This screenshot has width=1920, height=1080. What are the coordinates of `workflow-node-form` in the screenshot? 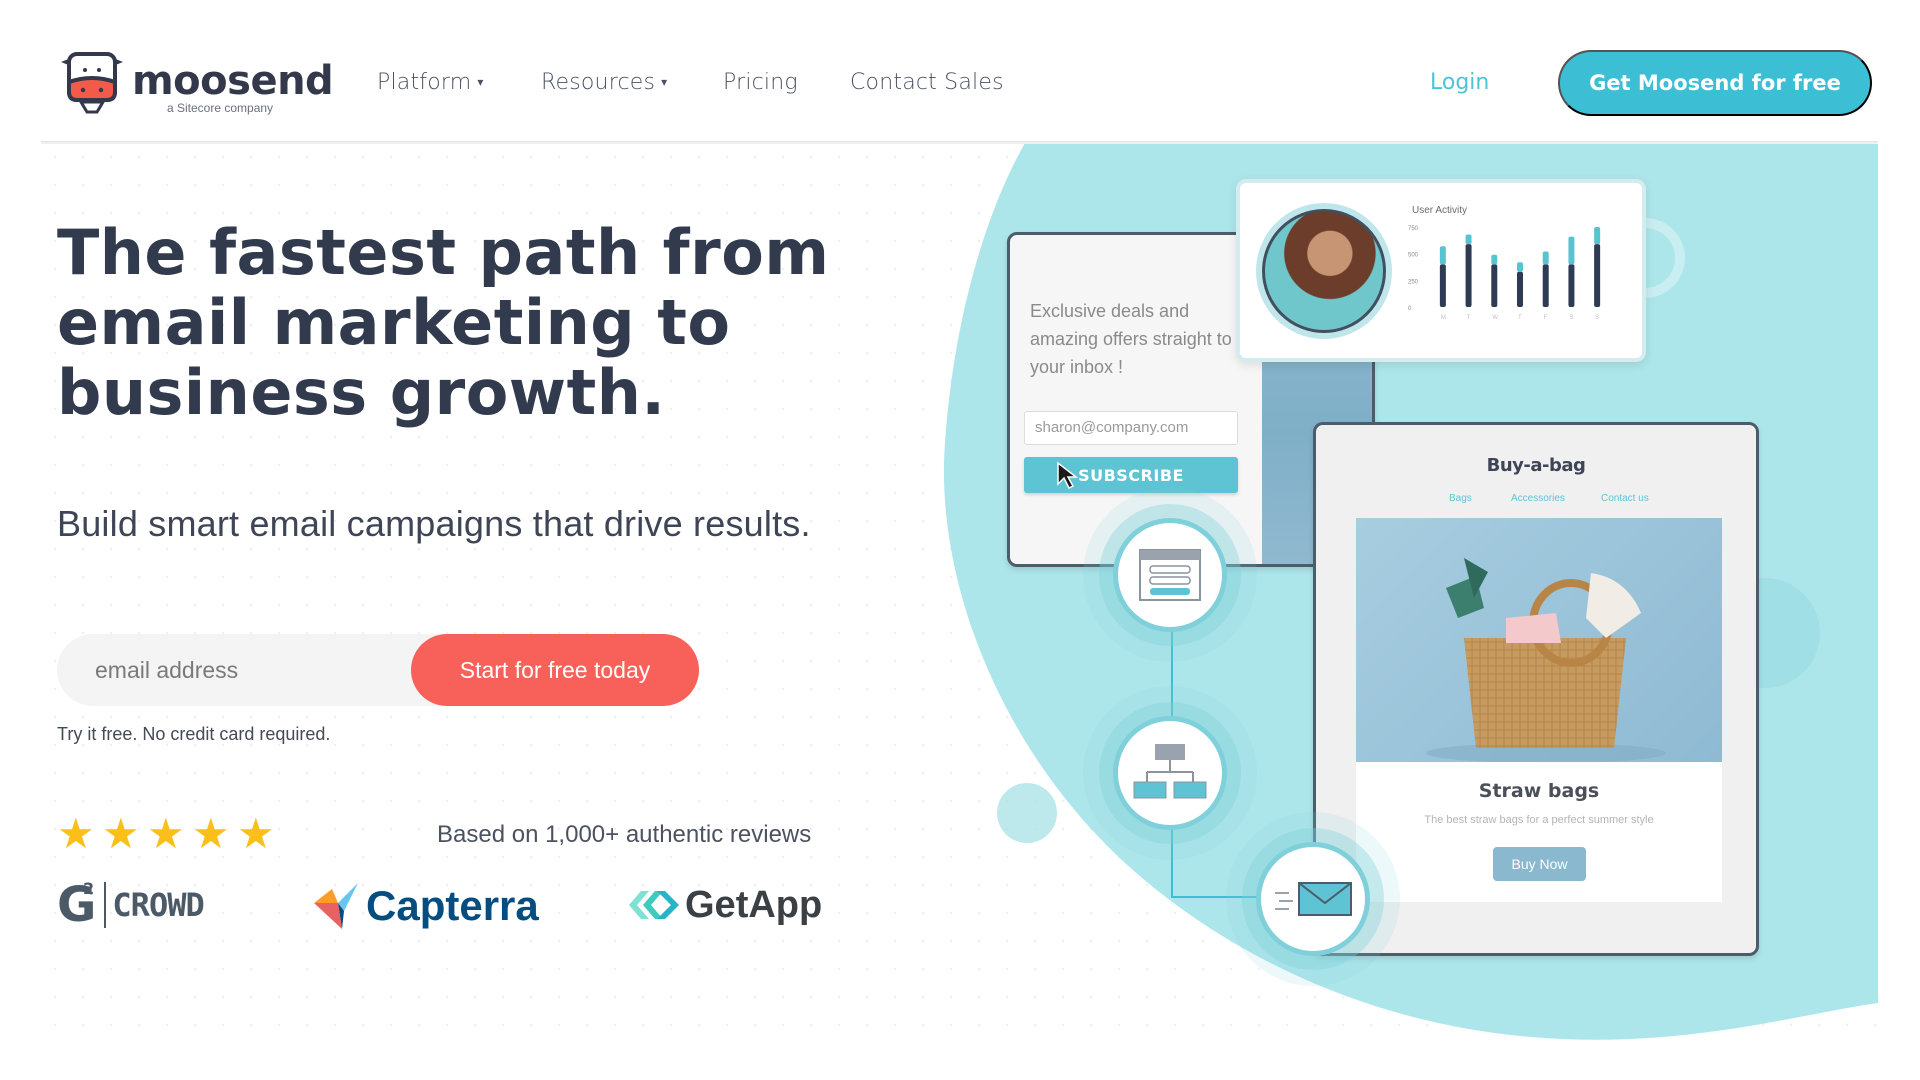 It's located at (1170, 575).